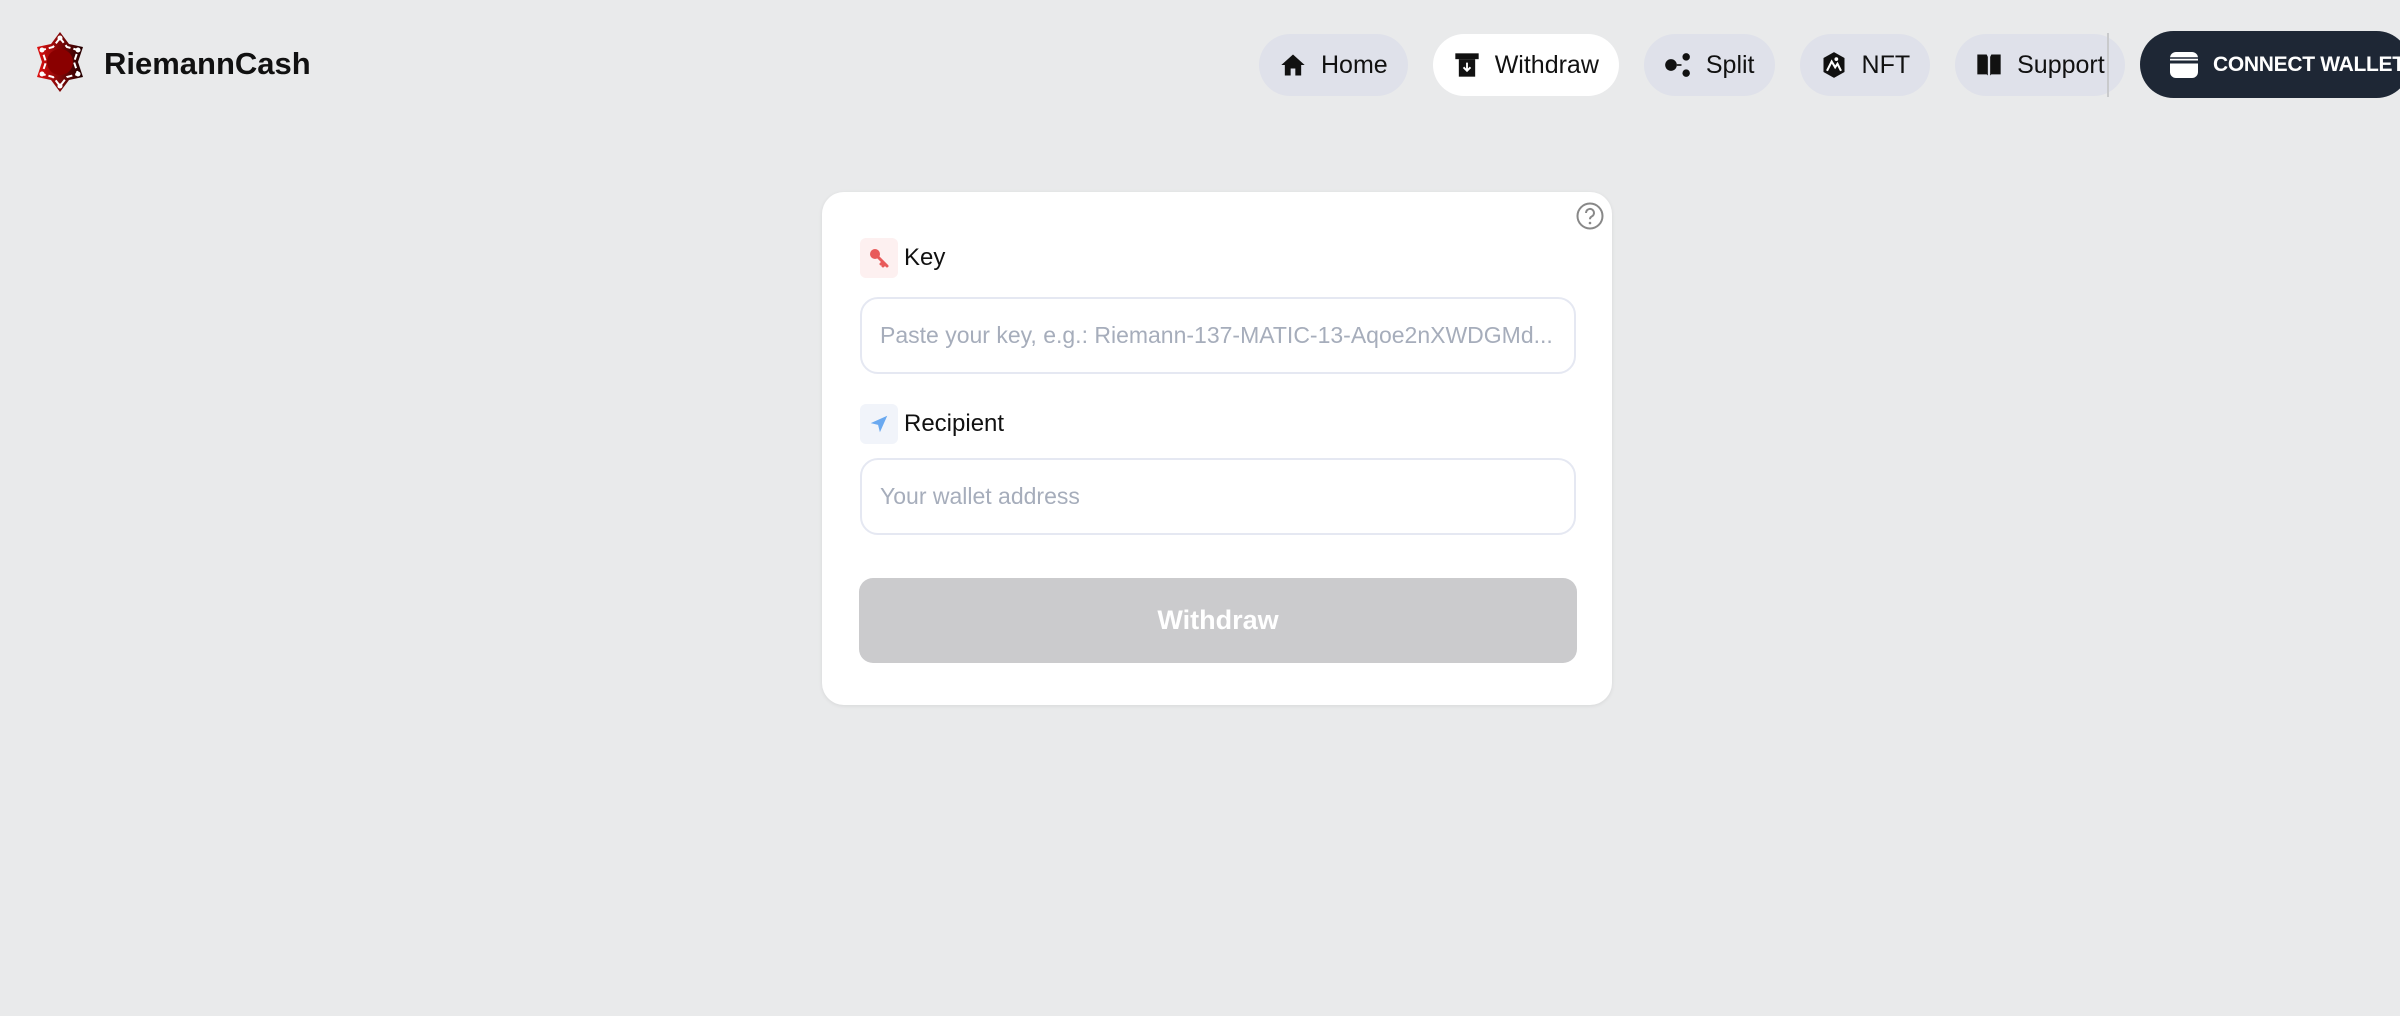 This screenshot has height=1016, width=2400. I want to click on book-icon, so click(1989, 65).